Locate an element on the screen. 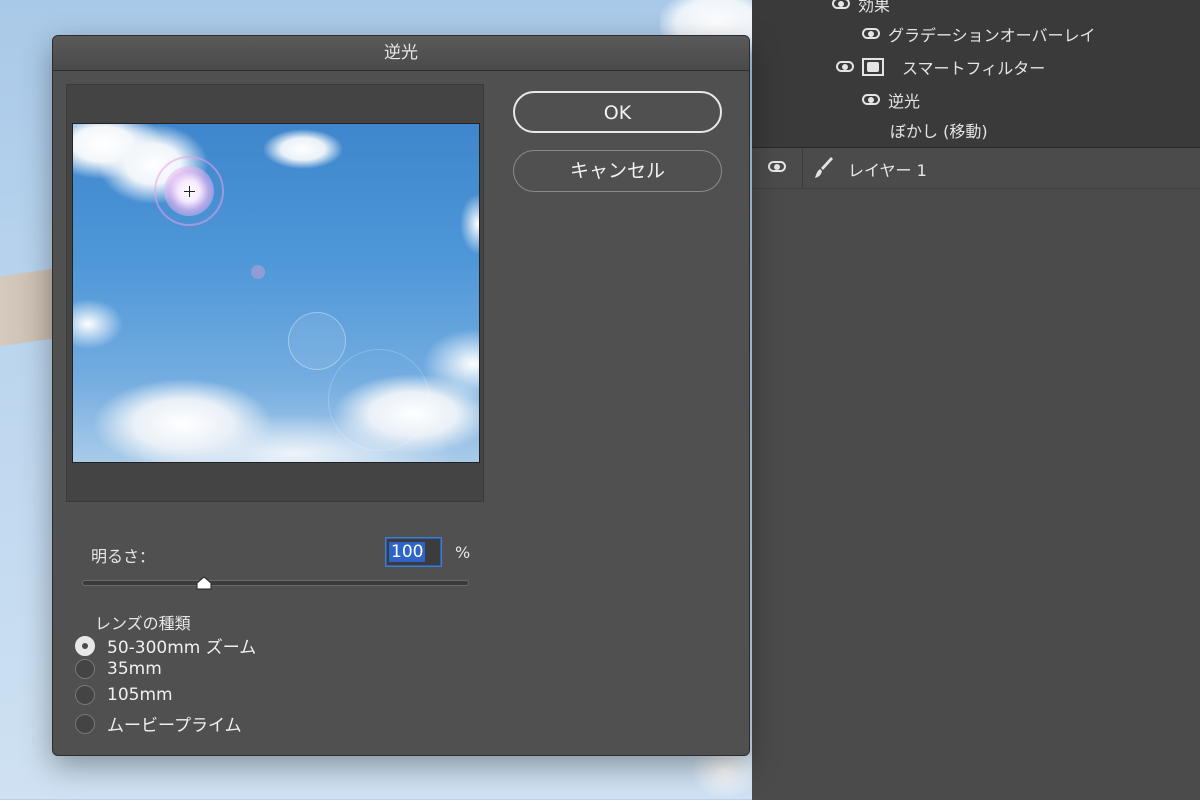 The width and height of the screenshot is (1200, 800). layer-effects-list: 効果 グラデーションオーバーレイ スマートフィルター 逆光 ぼかし (移動) is located at coordinates (976, 73).